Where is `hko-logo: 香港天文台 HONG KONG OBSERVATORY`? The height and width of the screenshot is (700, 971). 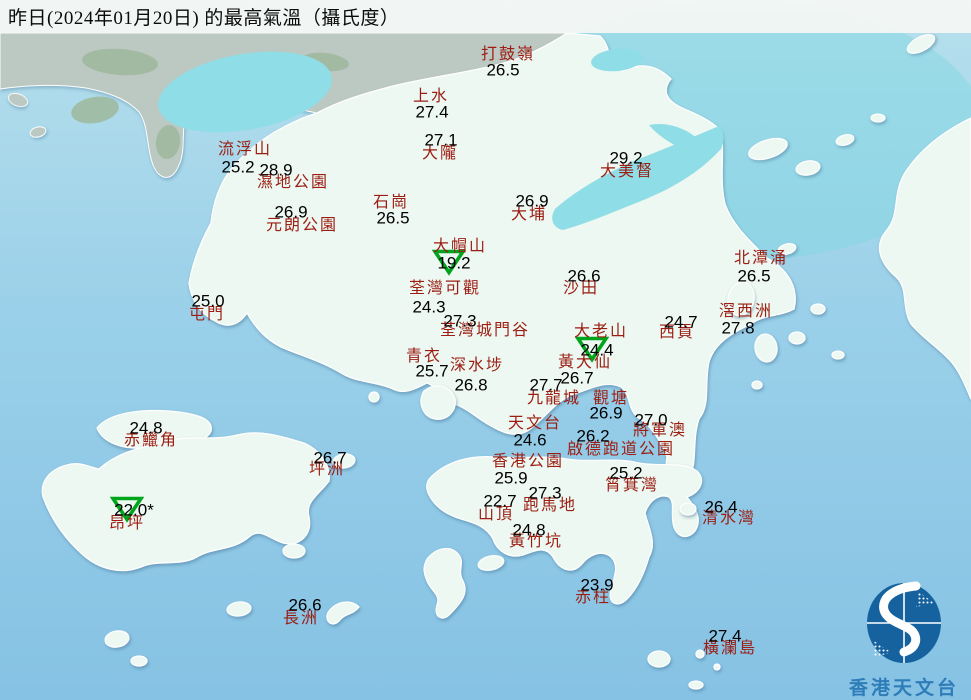 hko-logo: 香港天文台 HONG KONG OBSERVATORY is located at coordinates (904, 640).